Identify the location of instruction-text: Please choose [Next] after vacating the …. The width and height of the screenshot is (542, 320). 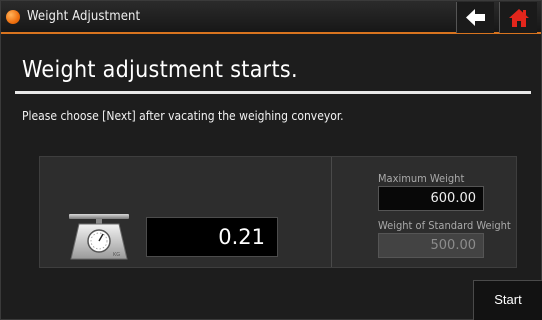
(183, 116).